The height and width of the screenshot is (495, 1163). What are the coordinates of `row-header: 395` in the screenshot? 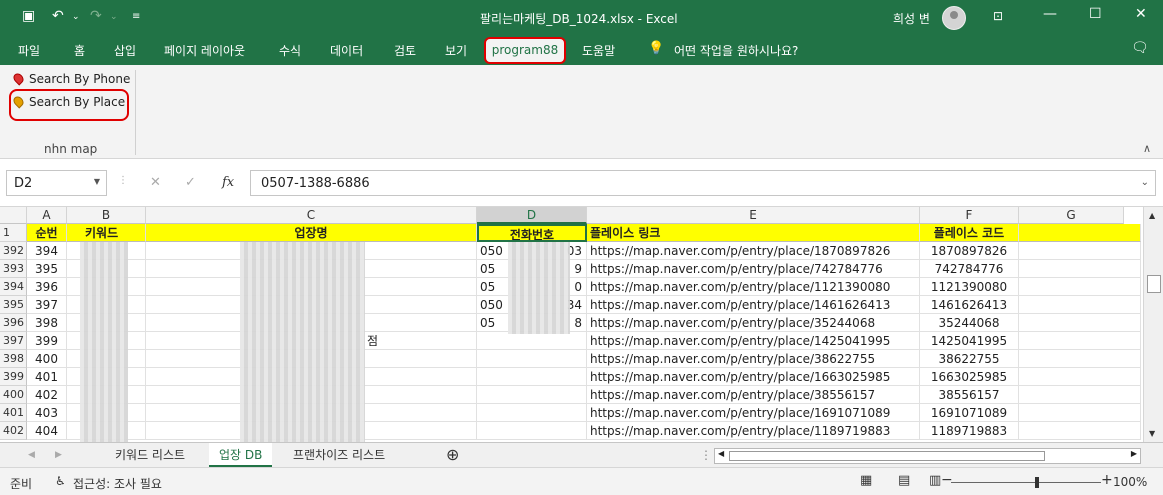 It's located at (13, 305).